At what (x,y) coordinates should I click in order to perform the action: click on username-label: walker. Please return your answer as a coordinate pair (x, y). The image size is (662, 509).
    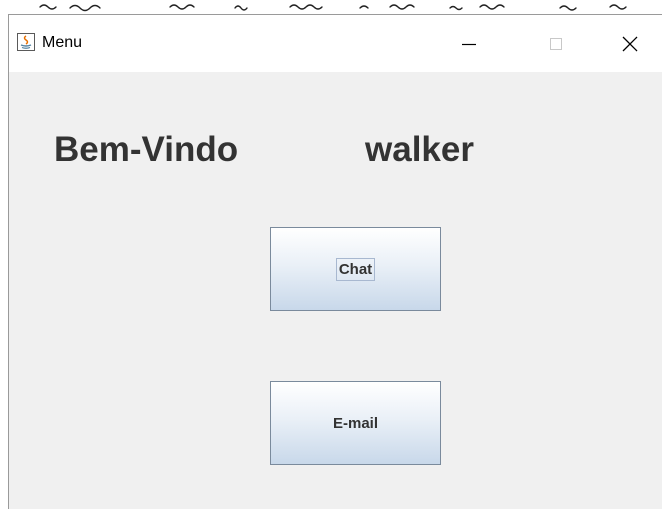
    Looking at the image, I should click on (419, 149).